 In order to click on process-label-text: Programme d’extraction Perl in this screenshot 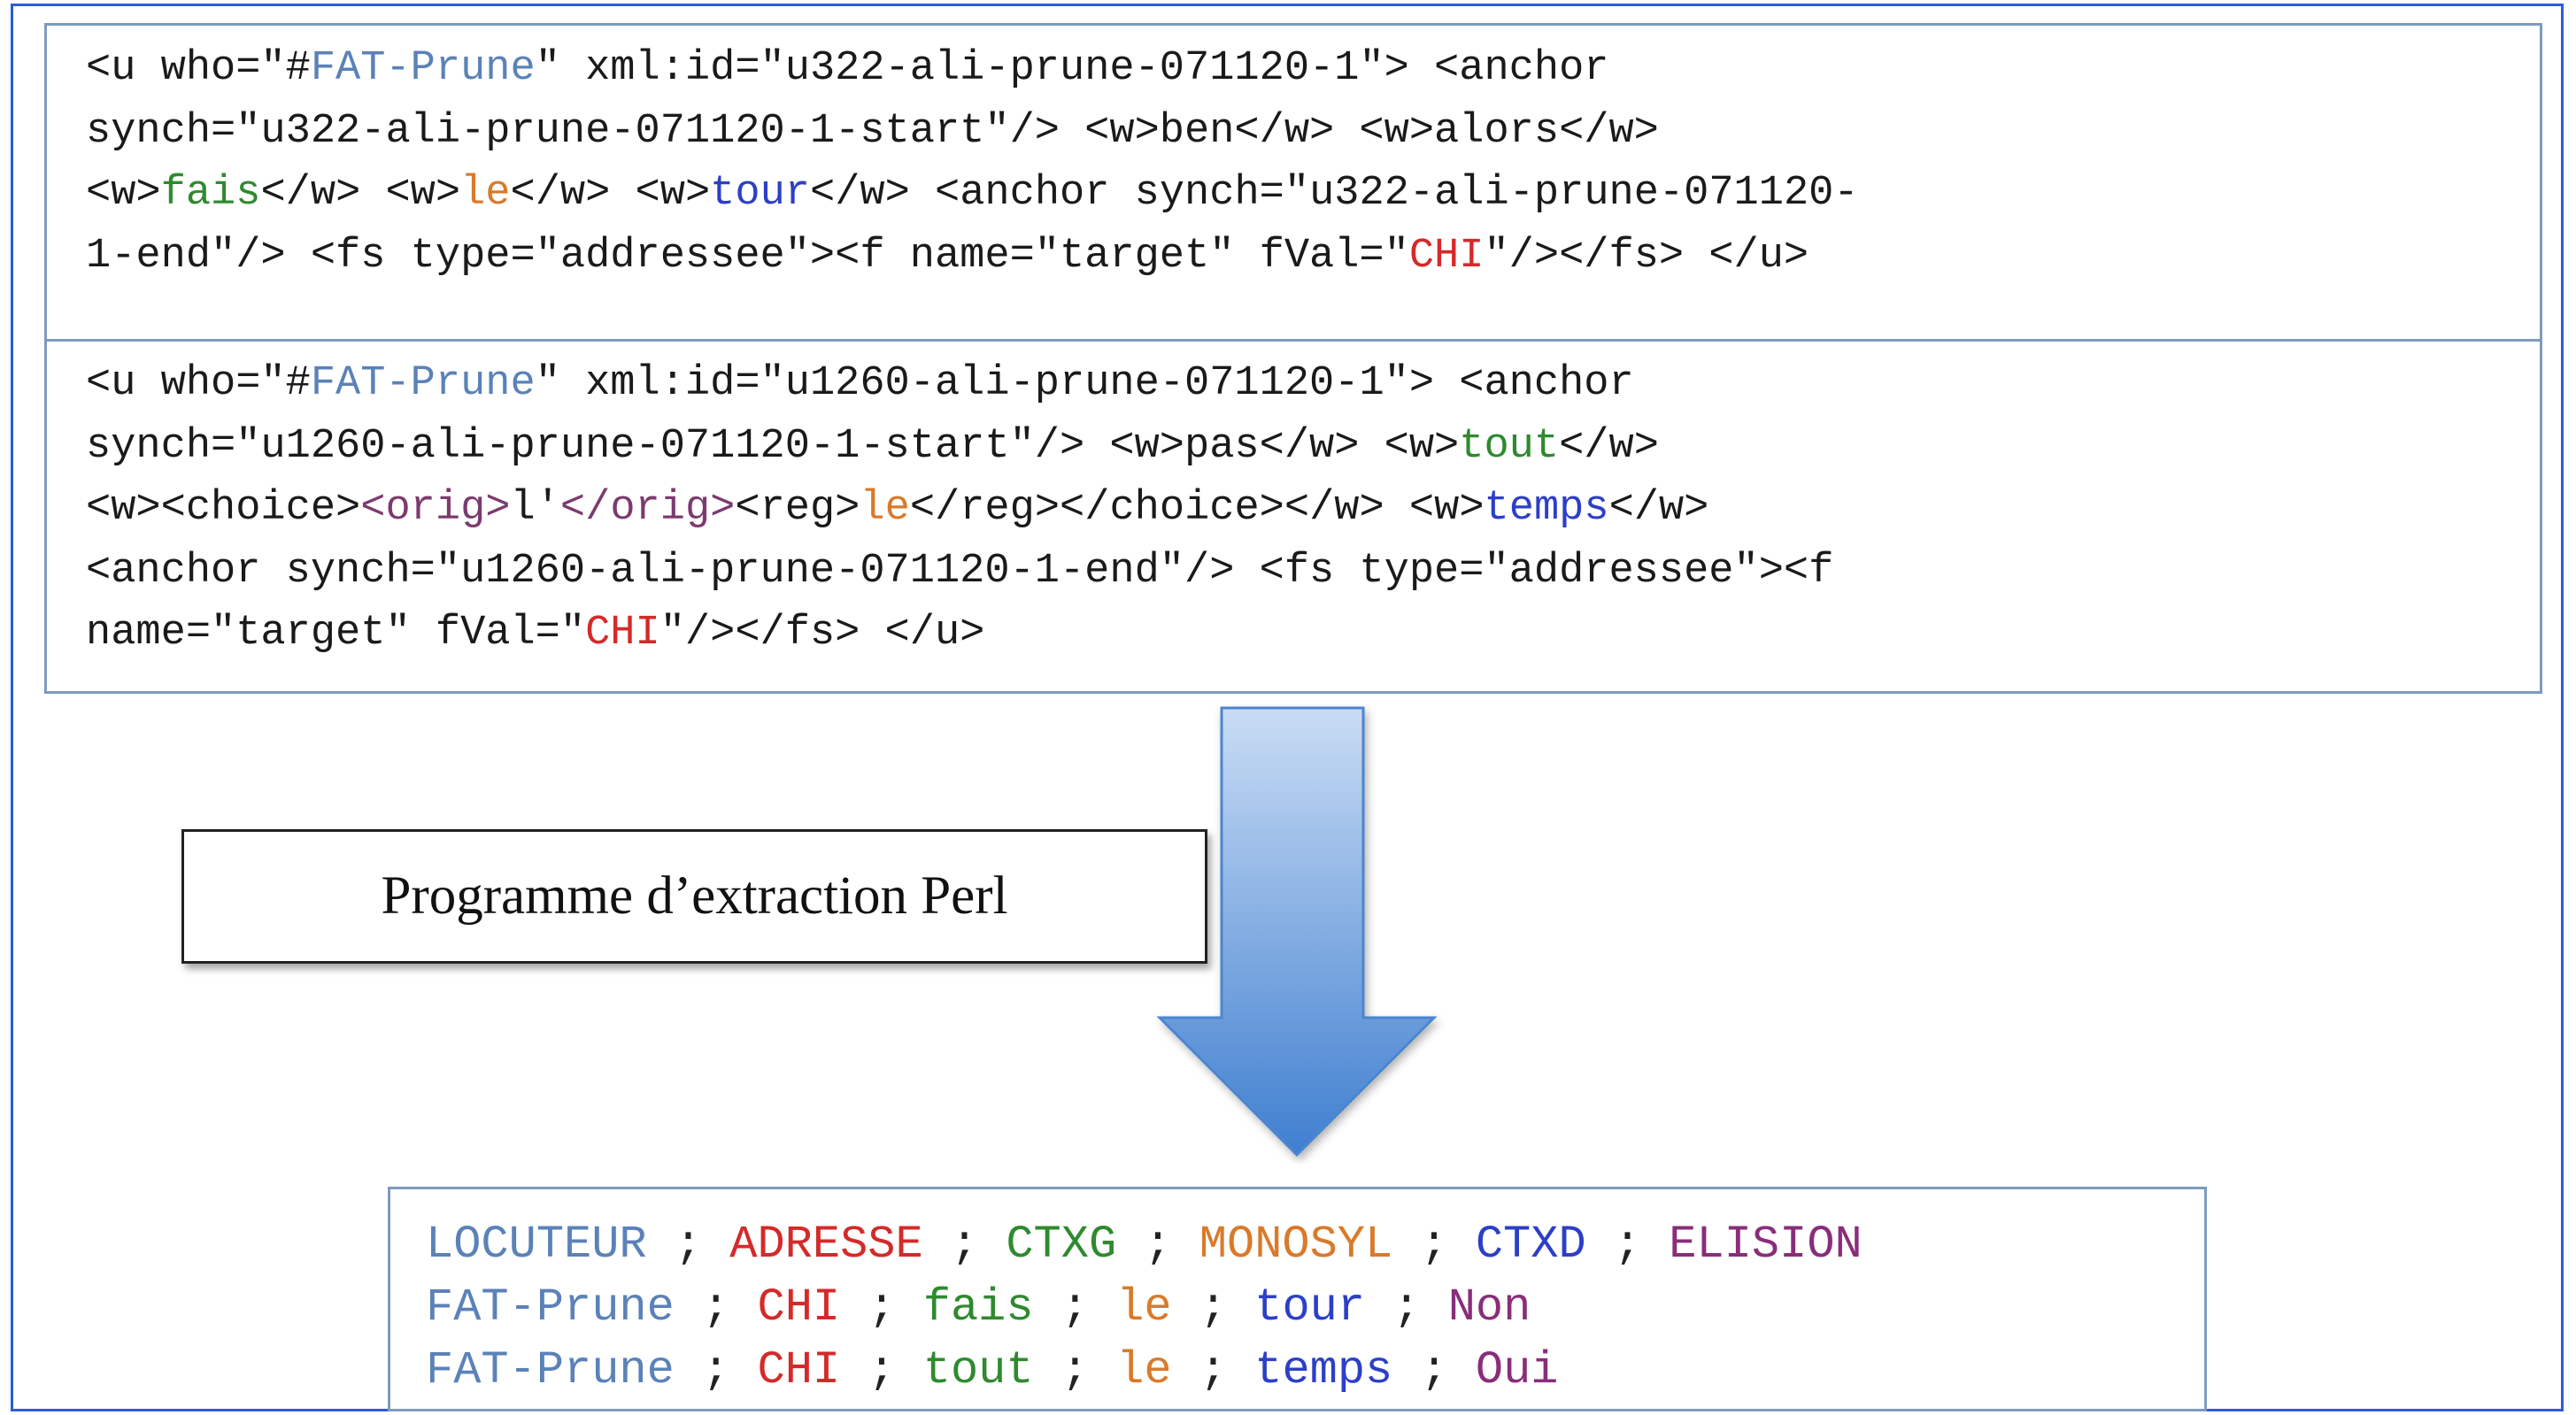, I will do `click(694, 896)`.